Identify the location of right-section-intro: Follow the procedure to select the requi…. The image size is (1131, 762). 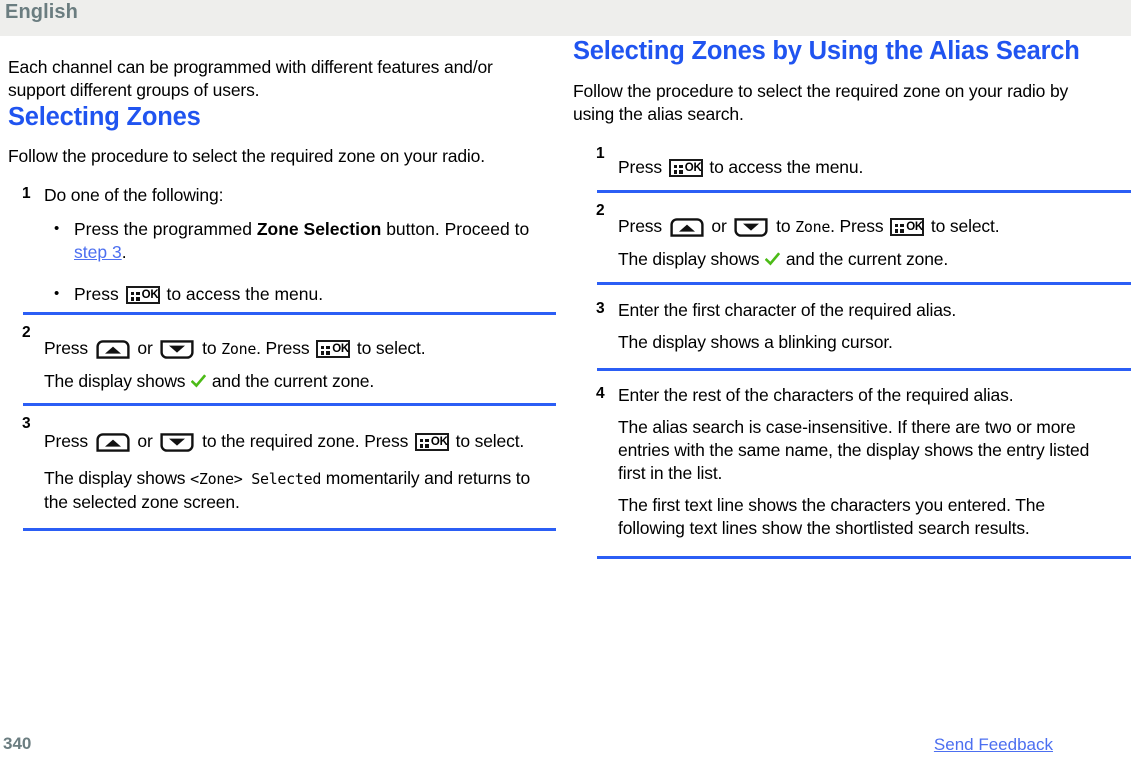
(821, 102).